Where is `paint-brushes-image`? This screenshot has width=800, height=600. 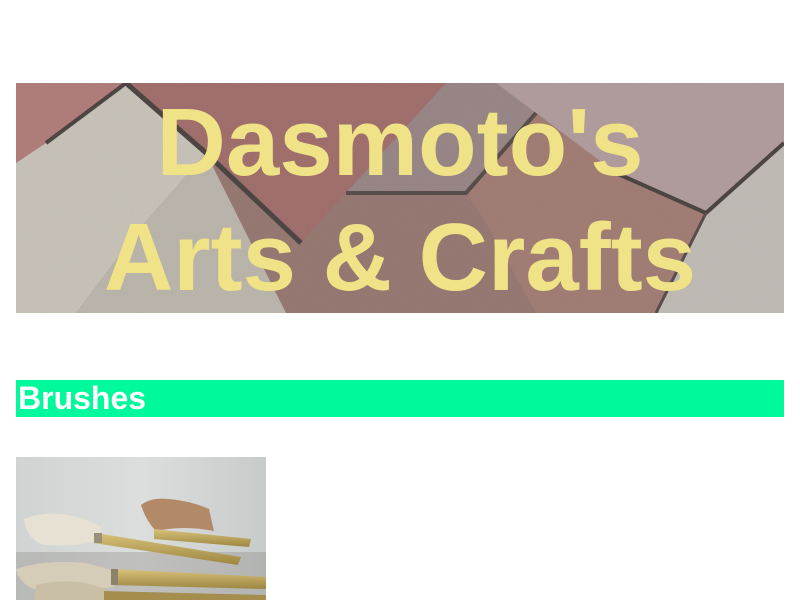 paint-brushes-image is located at coordinates (141, 528).